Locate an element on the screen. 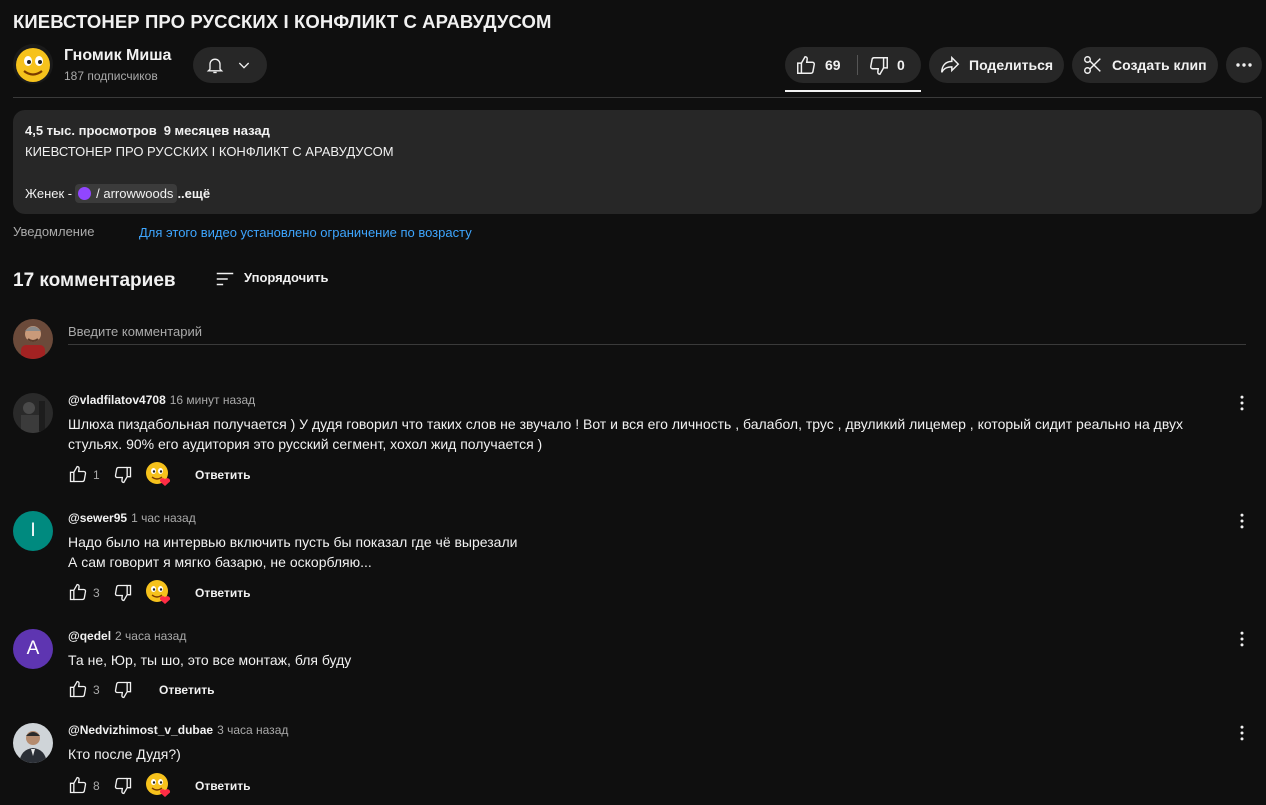 The height and width of the screenshot is (805, 1266). comment-time: 1 час назад is located at coordinates (163, 518).